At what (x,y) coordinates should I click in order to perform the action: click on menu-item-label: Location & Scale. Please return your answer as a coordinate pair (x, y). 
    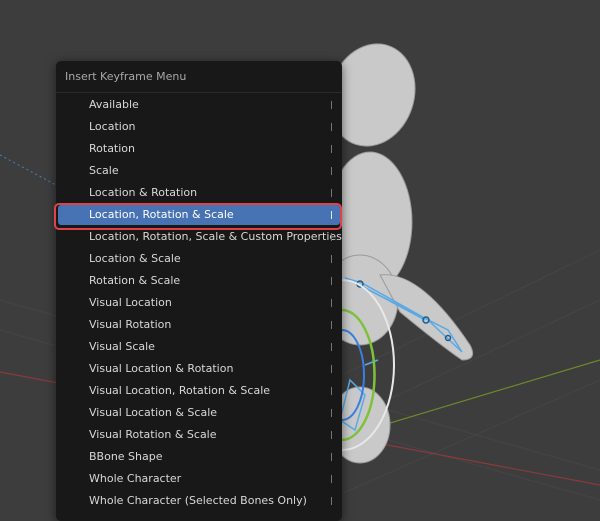
    Looking at the image, I should click on (135, 258).